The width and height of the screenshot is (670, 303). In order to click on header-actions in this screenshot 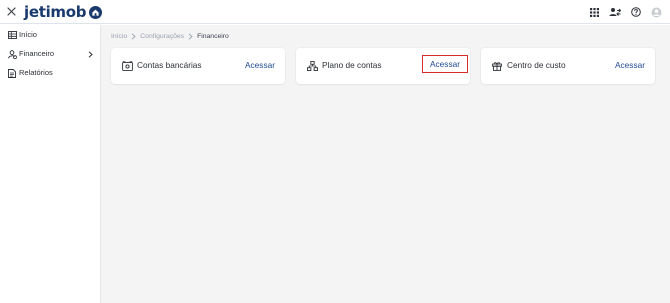, I will do `click(621, 12)`.